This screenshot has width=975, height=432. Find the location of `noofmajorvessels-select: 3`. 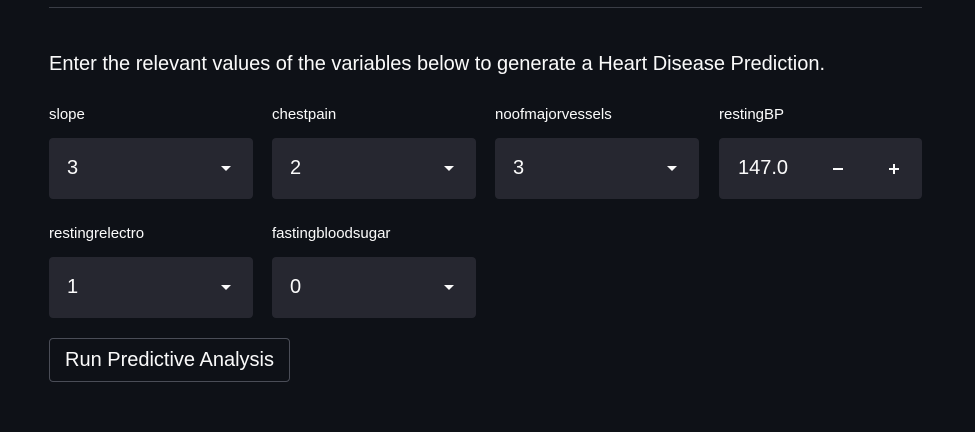

noofmajorvessels-select: 3 is located at coordinates (597, 168).